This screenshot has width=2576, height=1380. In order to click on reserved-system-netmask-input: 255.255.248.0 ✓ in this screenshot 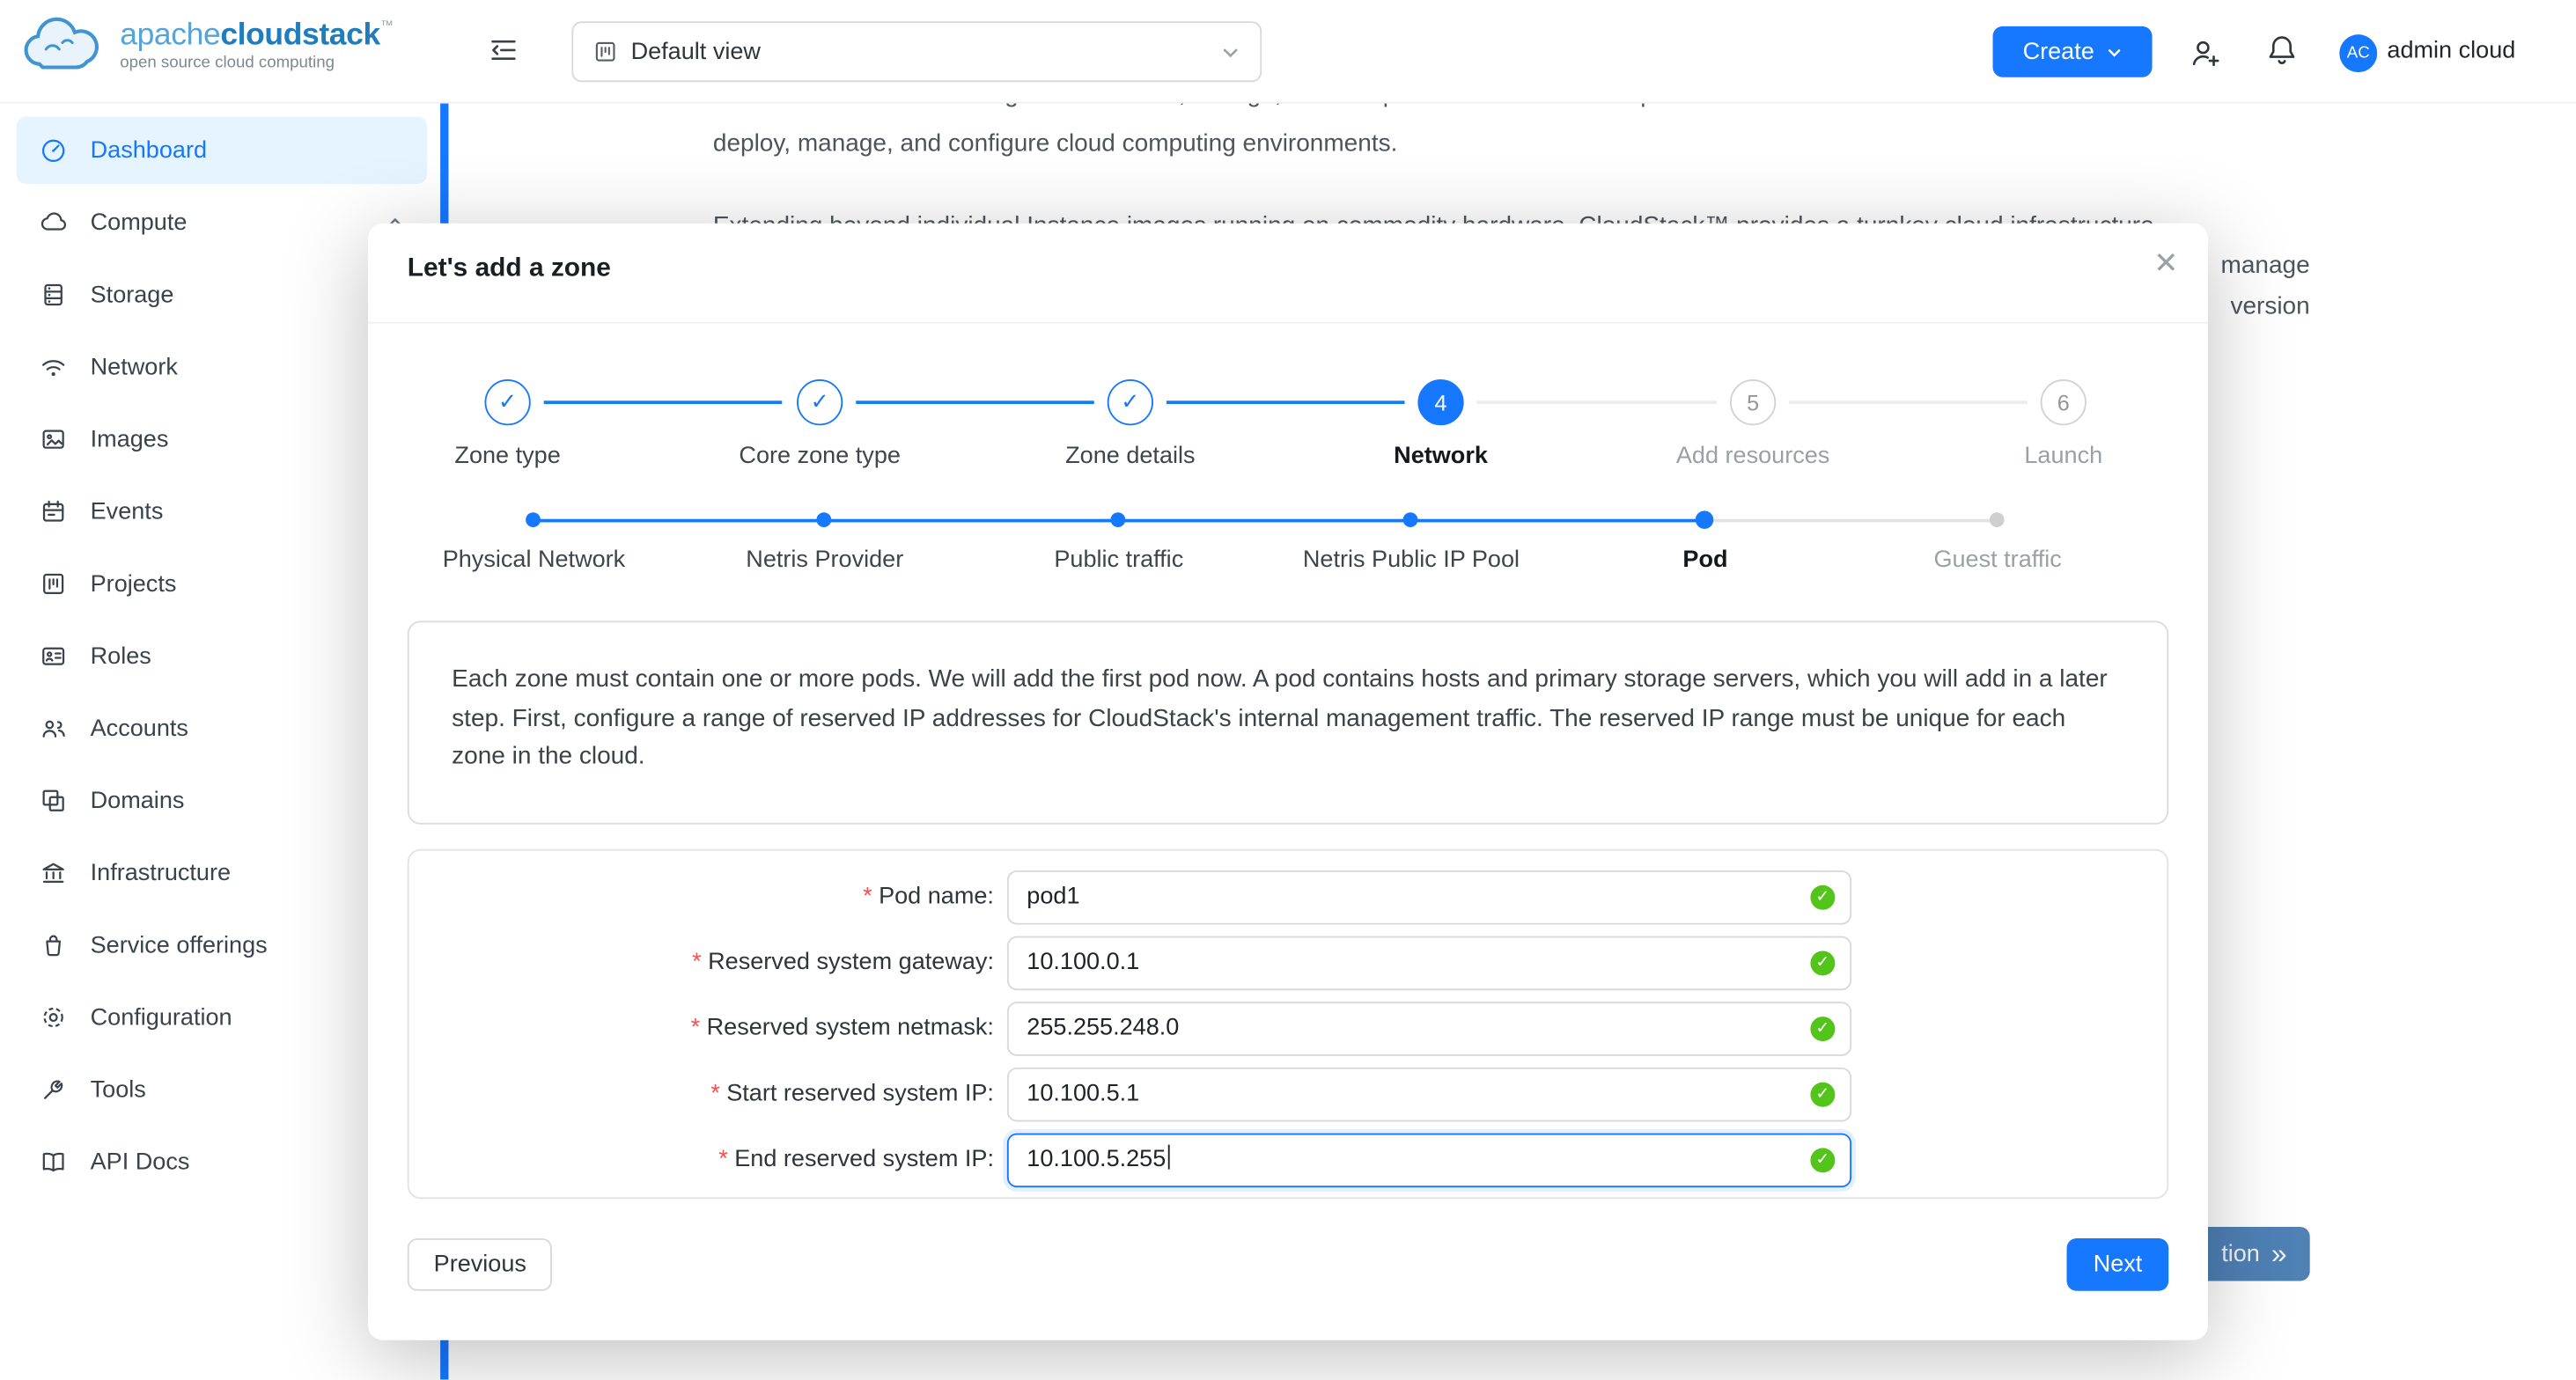, I will do `click(1429, 1029)`.